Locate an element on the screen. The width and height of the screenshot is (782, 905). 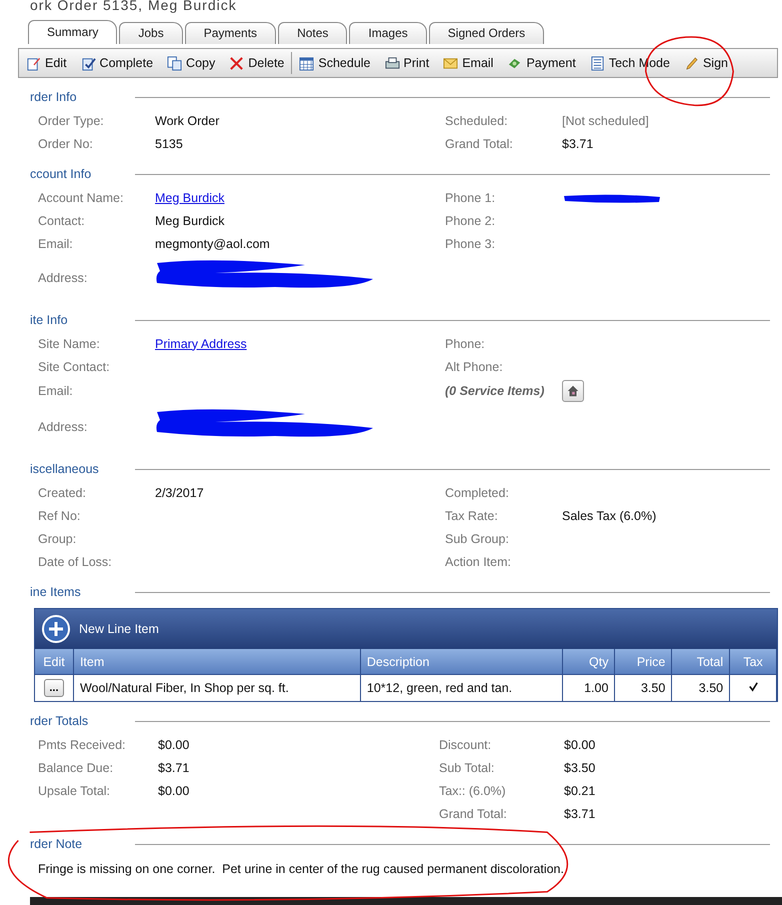
field-label: Upsale Total: is located at coordinates (74, 791).